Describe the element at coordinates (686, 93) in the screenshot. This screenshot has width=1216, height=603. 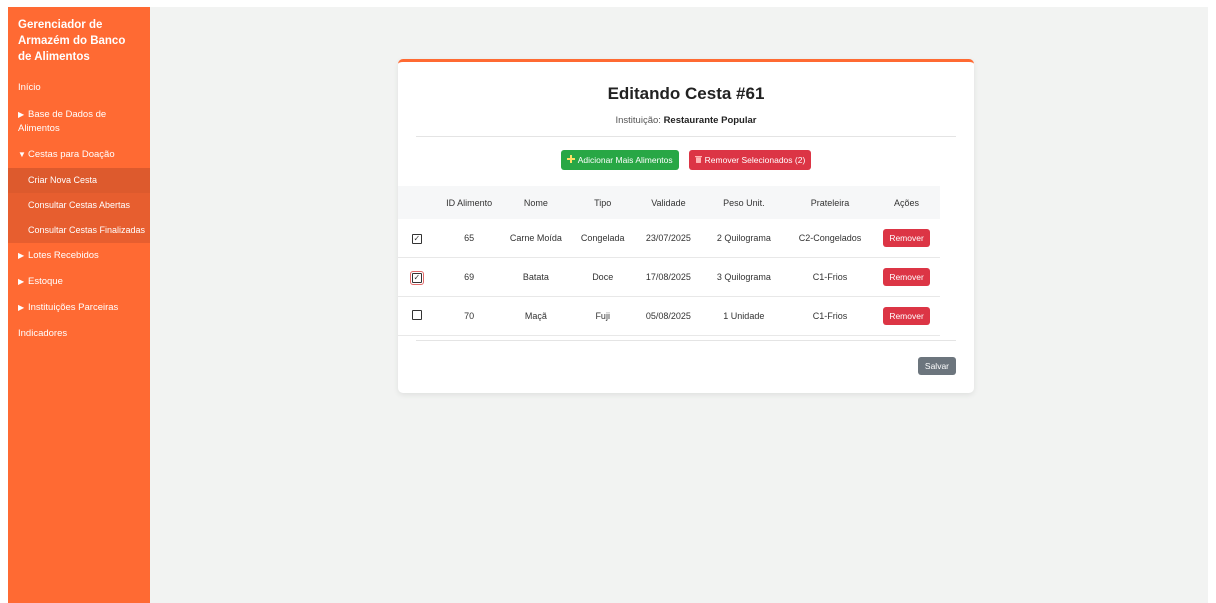
I see `page-title: Editando Cesta #61` at that location.